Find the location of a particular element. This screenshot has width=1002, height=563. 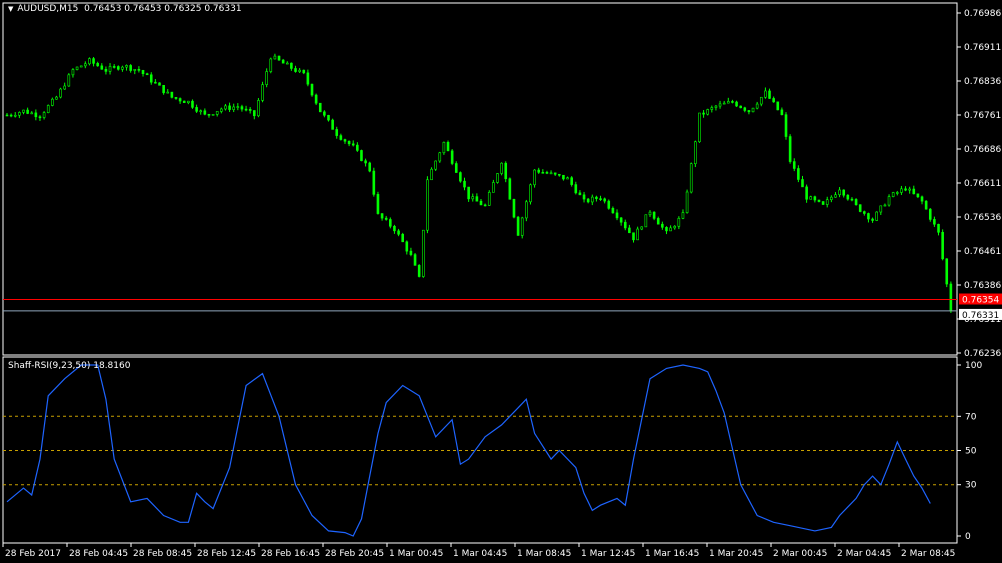

indicator-label: 0 is located at coordinates (968, 537).